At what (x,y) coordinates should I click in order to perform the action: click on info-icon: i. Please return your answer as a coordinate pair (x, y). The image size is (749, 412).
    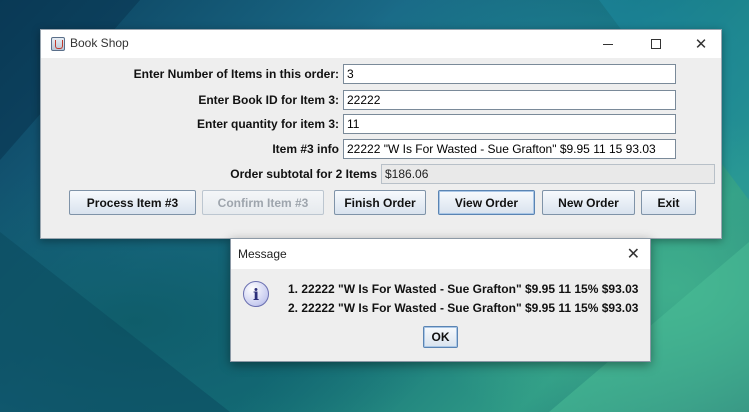
    Looking at the image, I should click on (256, 294).